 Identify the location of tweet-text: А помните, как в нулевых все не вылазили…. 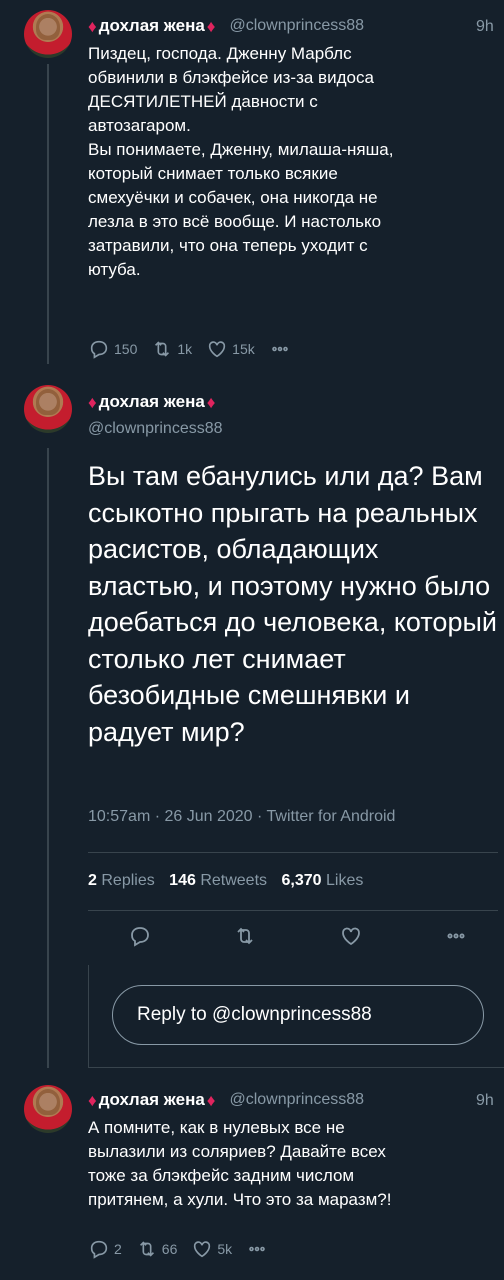
(240, 1163).